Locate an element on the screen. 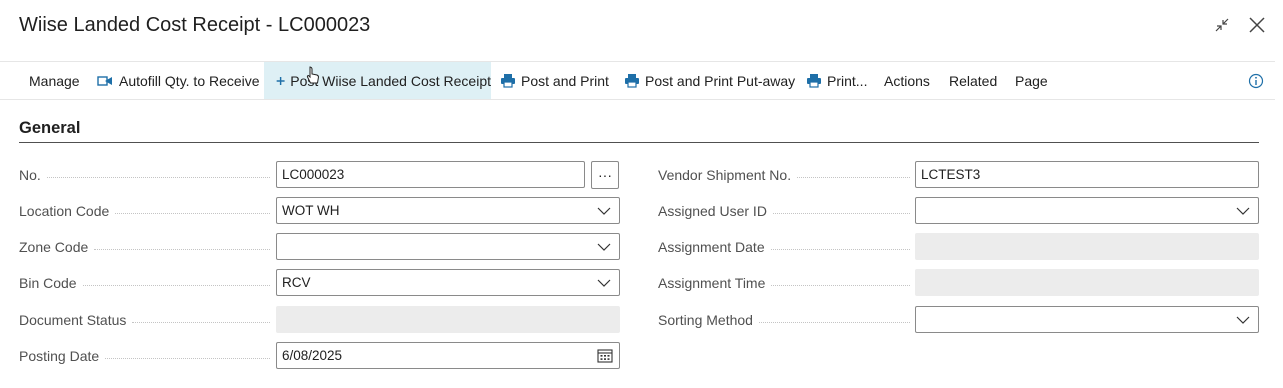 This screenshot has height=388, width=1283. vendor-shipment-no-input is located at coordinates (1087, 174).